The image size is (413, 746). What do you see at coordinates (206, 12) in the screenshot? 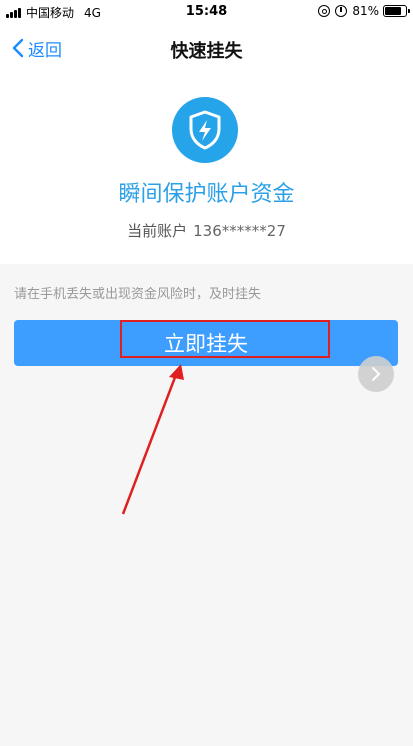
I see `status-bar: 中国移动 4G 15:48 81%` at bounding box center [206, 12].